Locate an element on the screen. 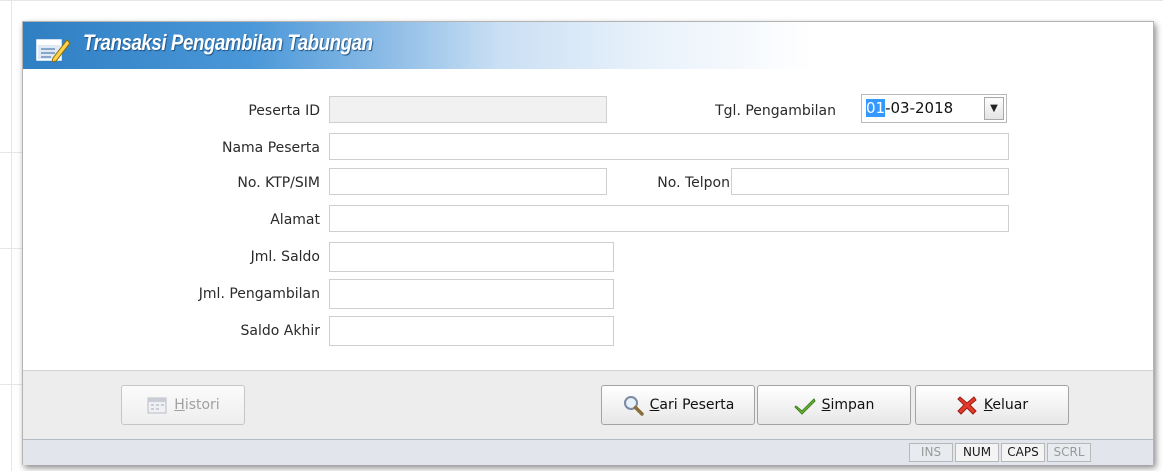 Image resolution: width=1163 pixels, height=471 pixels. jml-pengambilan-label: Jml. Pengambilan is located at coordinates (259, 294).